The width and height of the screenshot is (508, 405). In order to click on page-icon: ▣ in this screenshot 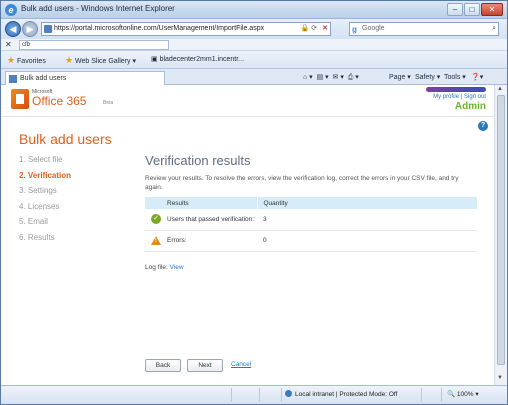, I will do `click(154, 59)`.